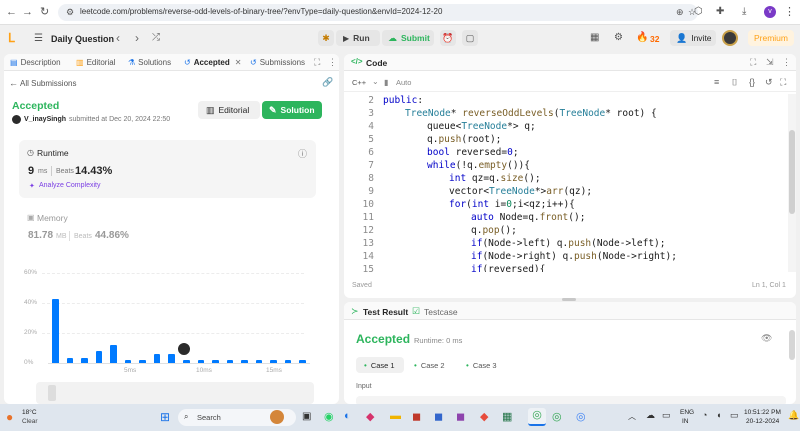 This screenshot has height=431, width=800. What do you see at coordinates (618, 37) in the screenshot?
I see `settings-gear-icon: ⚙` at bounding box center [618, 37].